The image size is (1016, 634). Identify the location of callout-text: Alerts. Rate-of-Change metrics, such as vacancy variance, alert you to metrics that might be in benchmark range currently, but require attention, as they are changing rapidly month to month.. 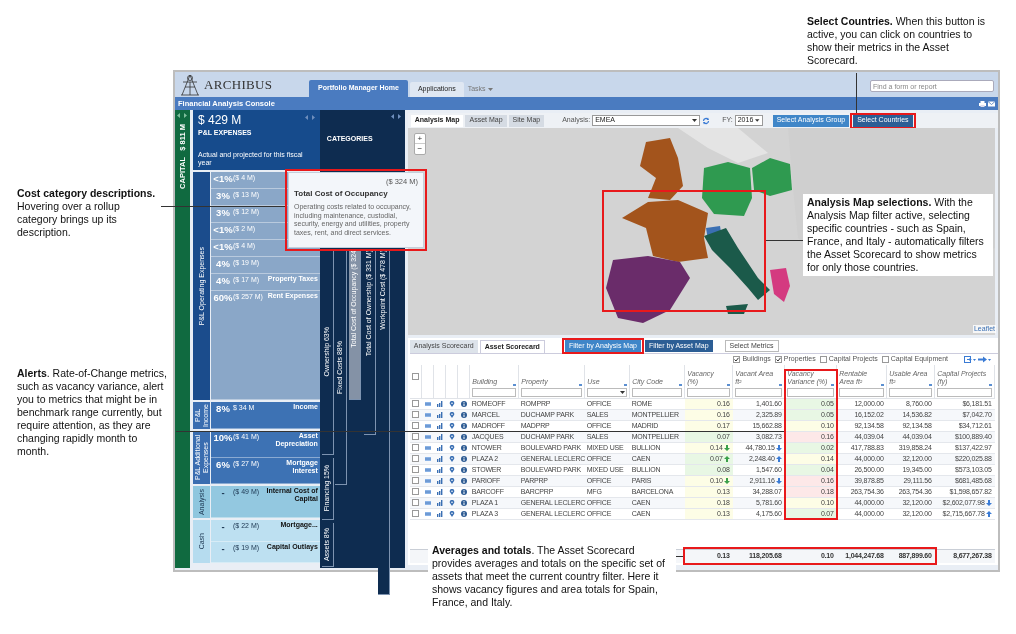
(92, 412).